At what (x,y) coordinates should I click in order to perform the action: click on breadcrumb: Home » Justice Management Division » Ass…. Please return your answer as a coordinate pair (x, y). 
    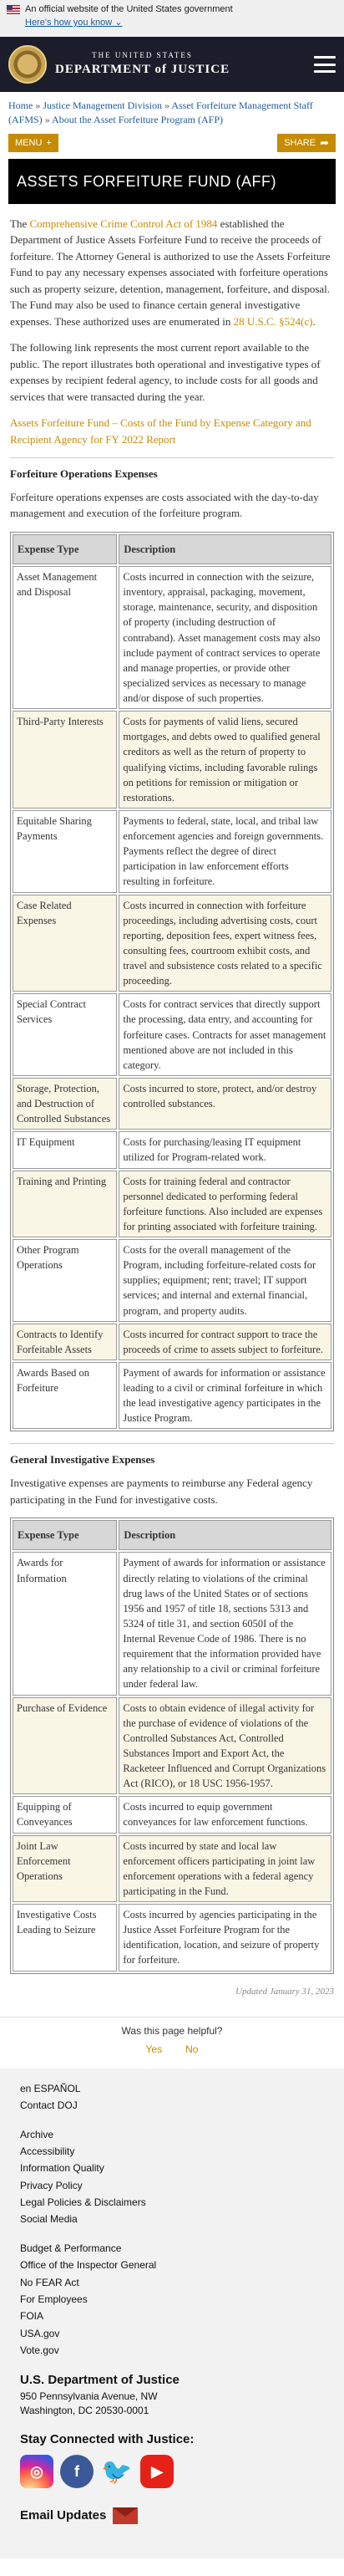
    Looking at the image, I should click on (160, 112).